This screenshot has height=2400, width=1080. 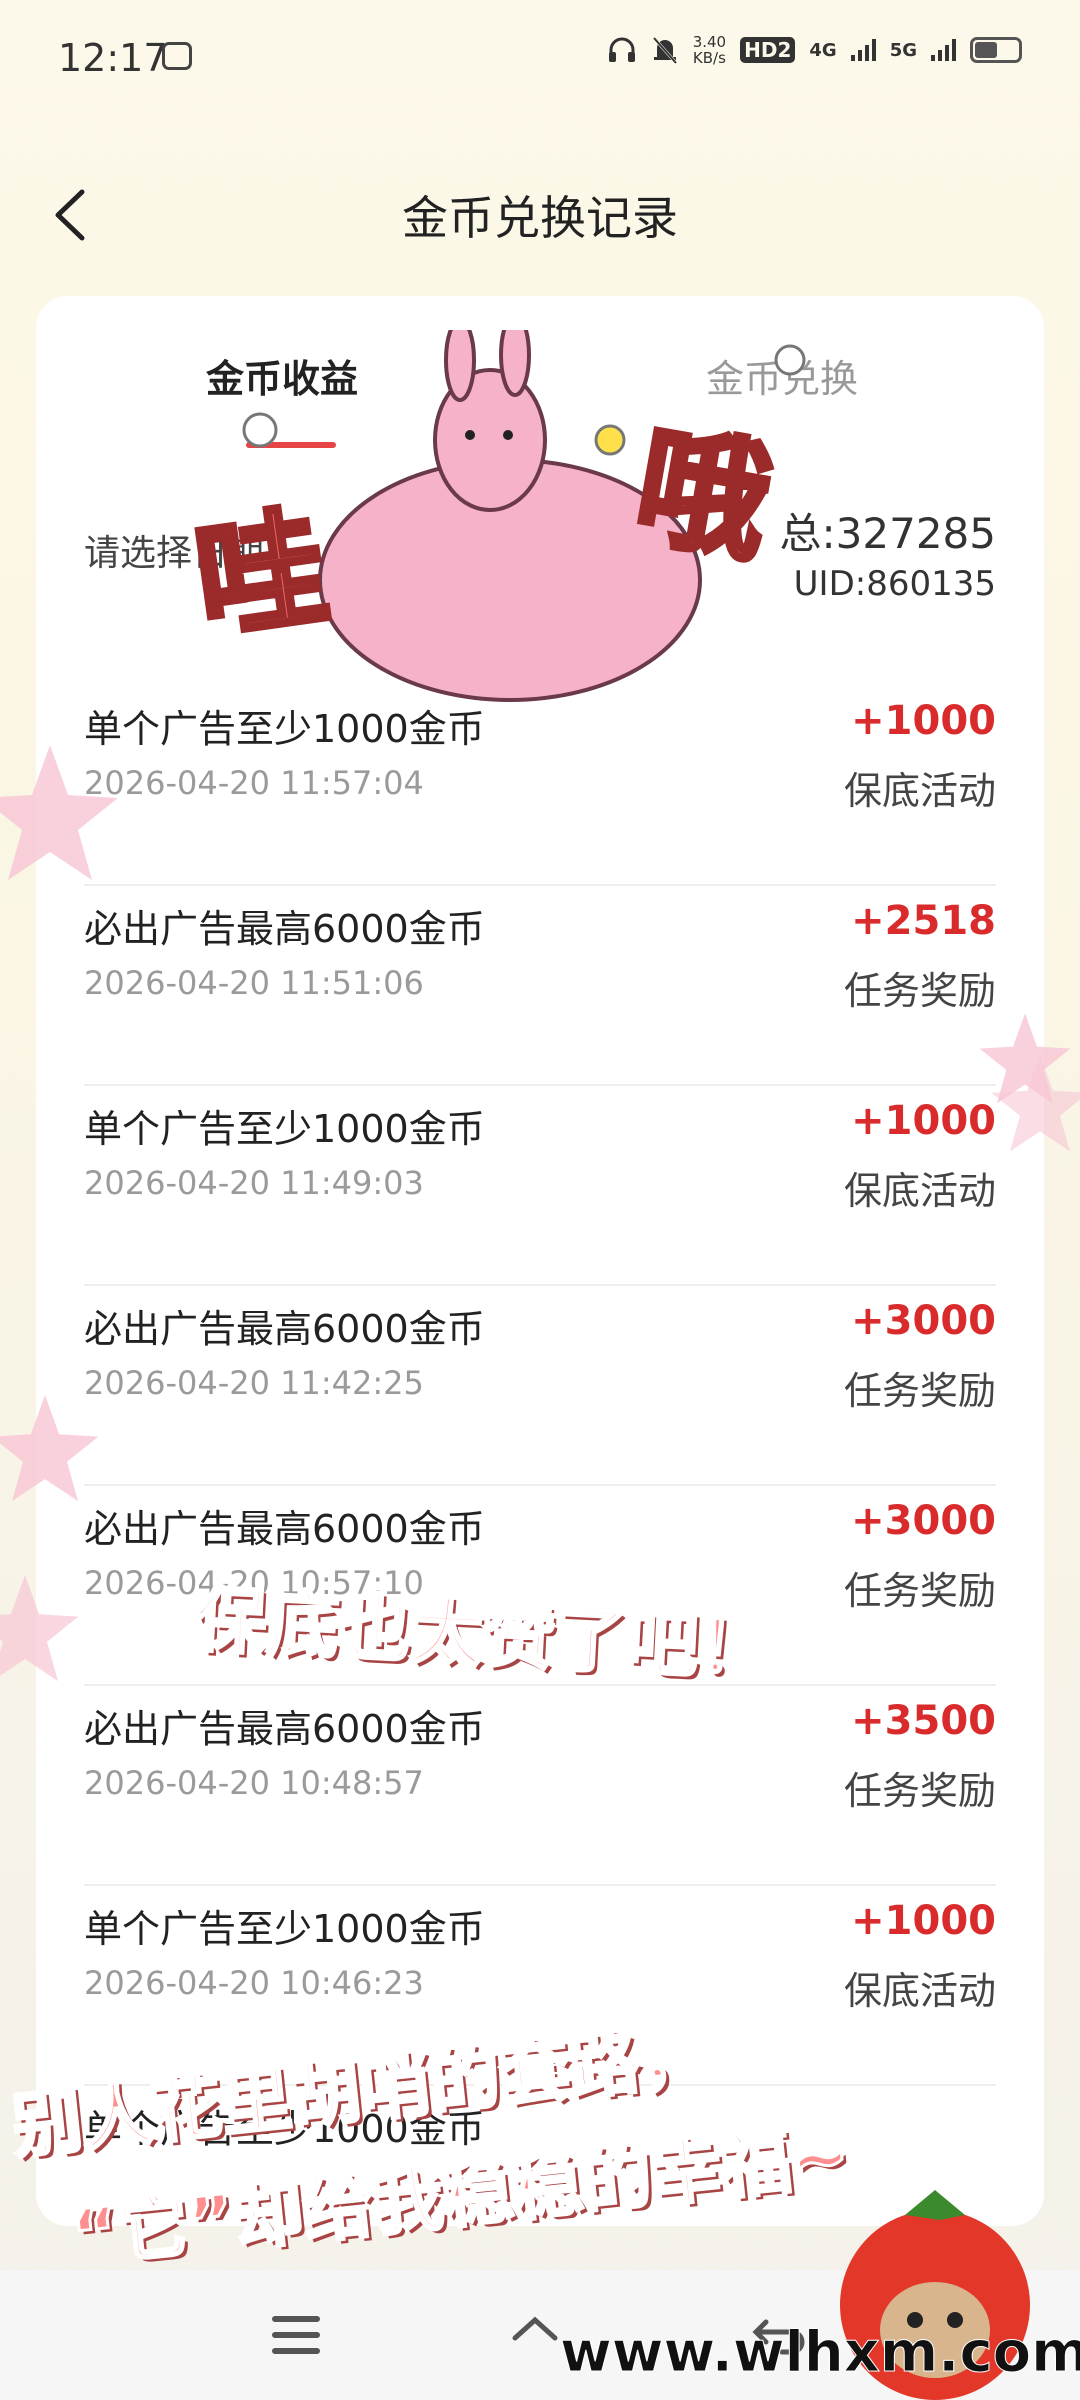 I want to click on bell-muted-icon, so click(x=664, y=50).